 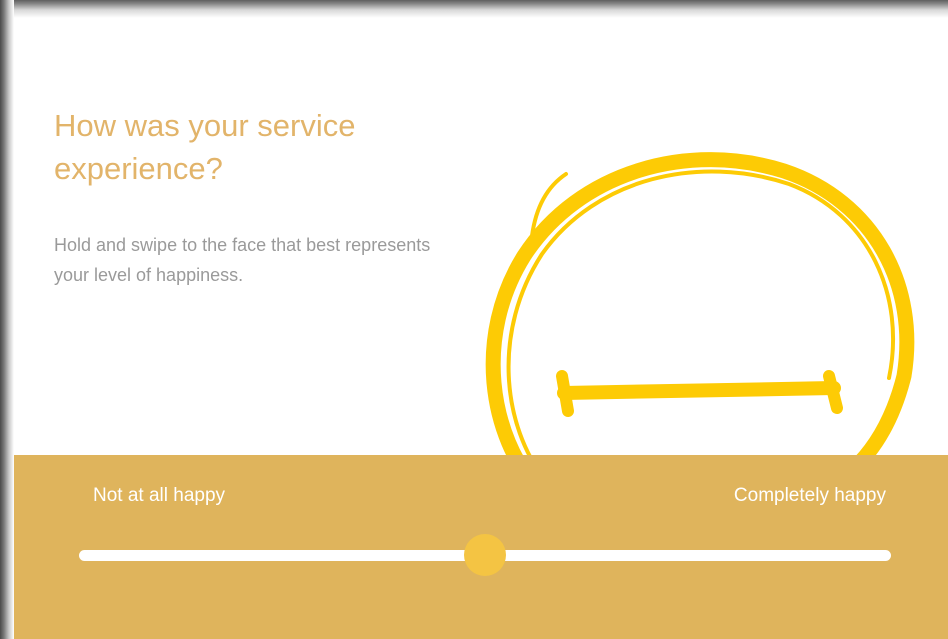 I want to click on survey-title: How was your service experience?, so click(x=205, y=147).